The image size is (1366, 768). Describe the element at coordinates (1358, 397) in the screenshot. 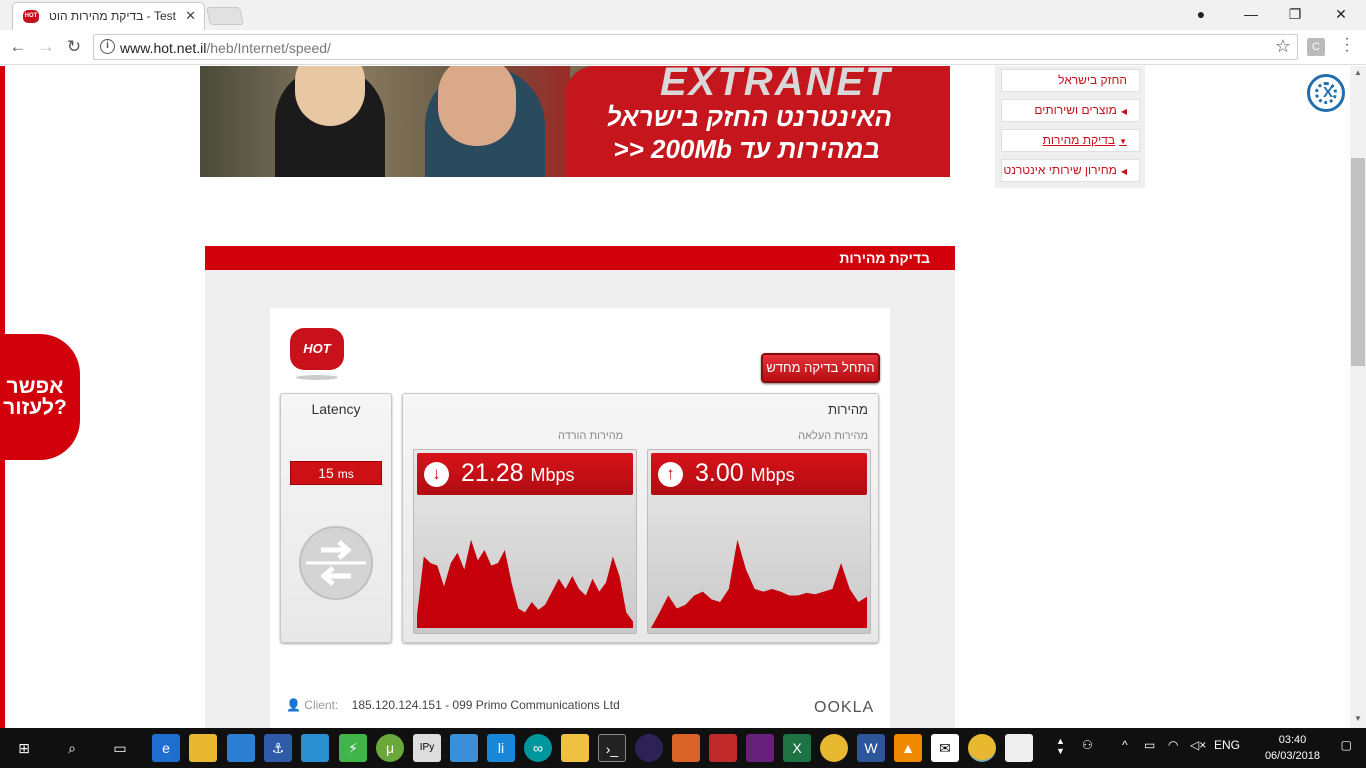

I see `page-scrollbar: ▲ ▼` at that location.